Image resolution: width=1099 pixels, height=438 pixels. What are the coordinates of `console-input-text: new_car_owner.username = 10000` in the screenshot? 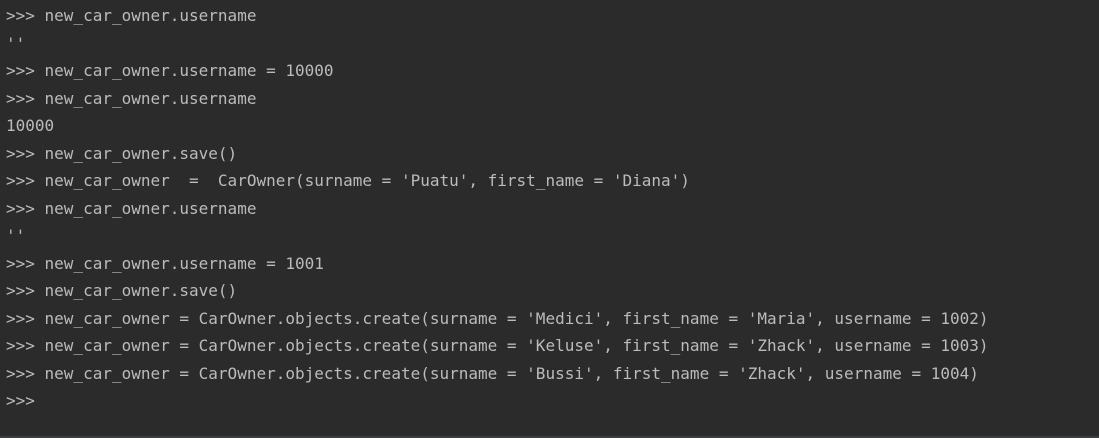 It's located at (189, 70).